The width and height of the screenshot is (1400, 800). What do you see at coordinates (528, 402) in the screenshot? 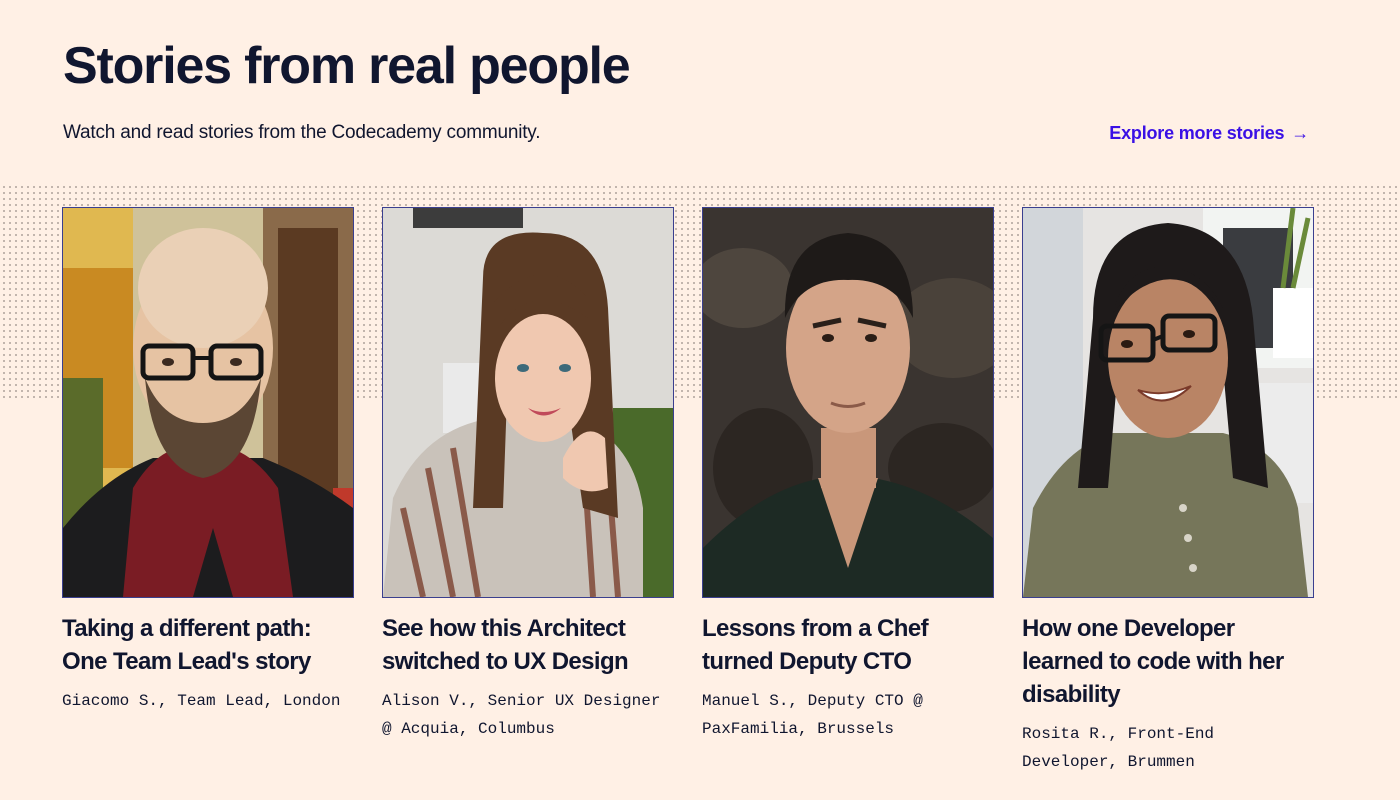
I see `story-photo-alison` at bounding box center [528, 402].